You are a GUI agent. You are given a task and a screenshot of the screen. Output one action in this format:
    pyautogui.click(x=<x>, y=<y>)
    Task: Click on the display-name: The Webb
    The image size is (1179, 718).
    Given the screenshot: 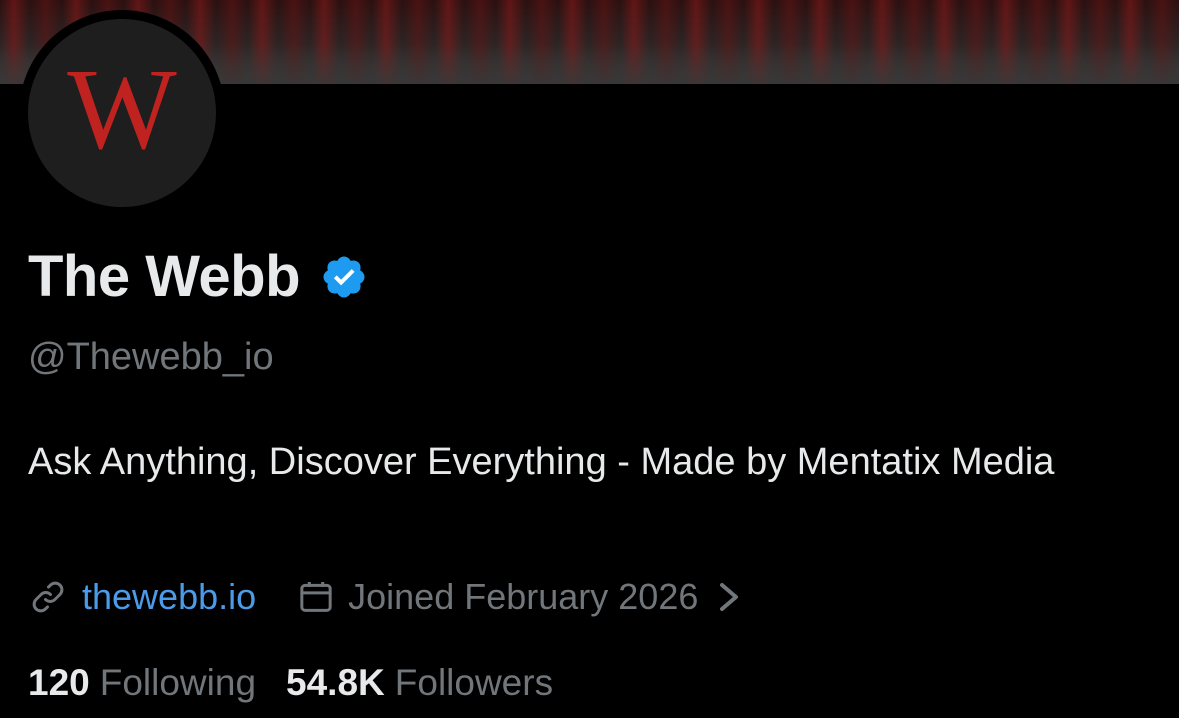 What is the action you would take?
    pyautogui.click(x=164, y=276)
    